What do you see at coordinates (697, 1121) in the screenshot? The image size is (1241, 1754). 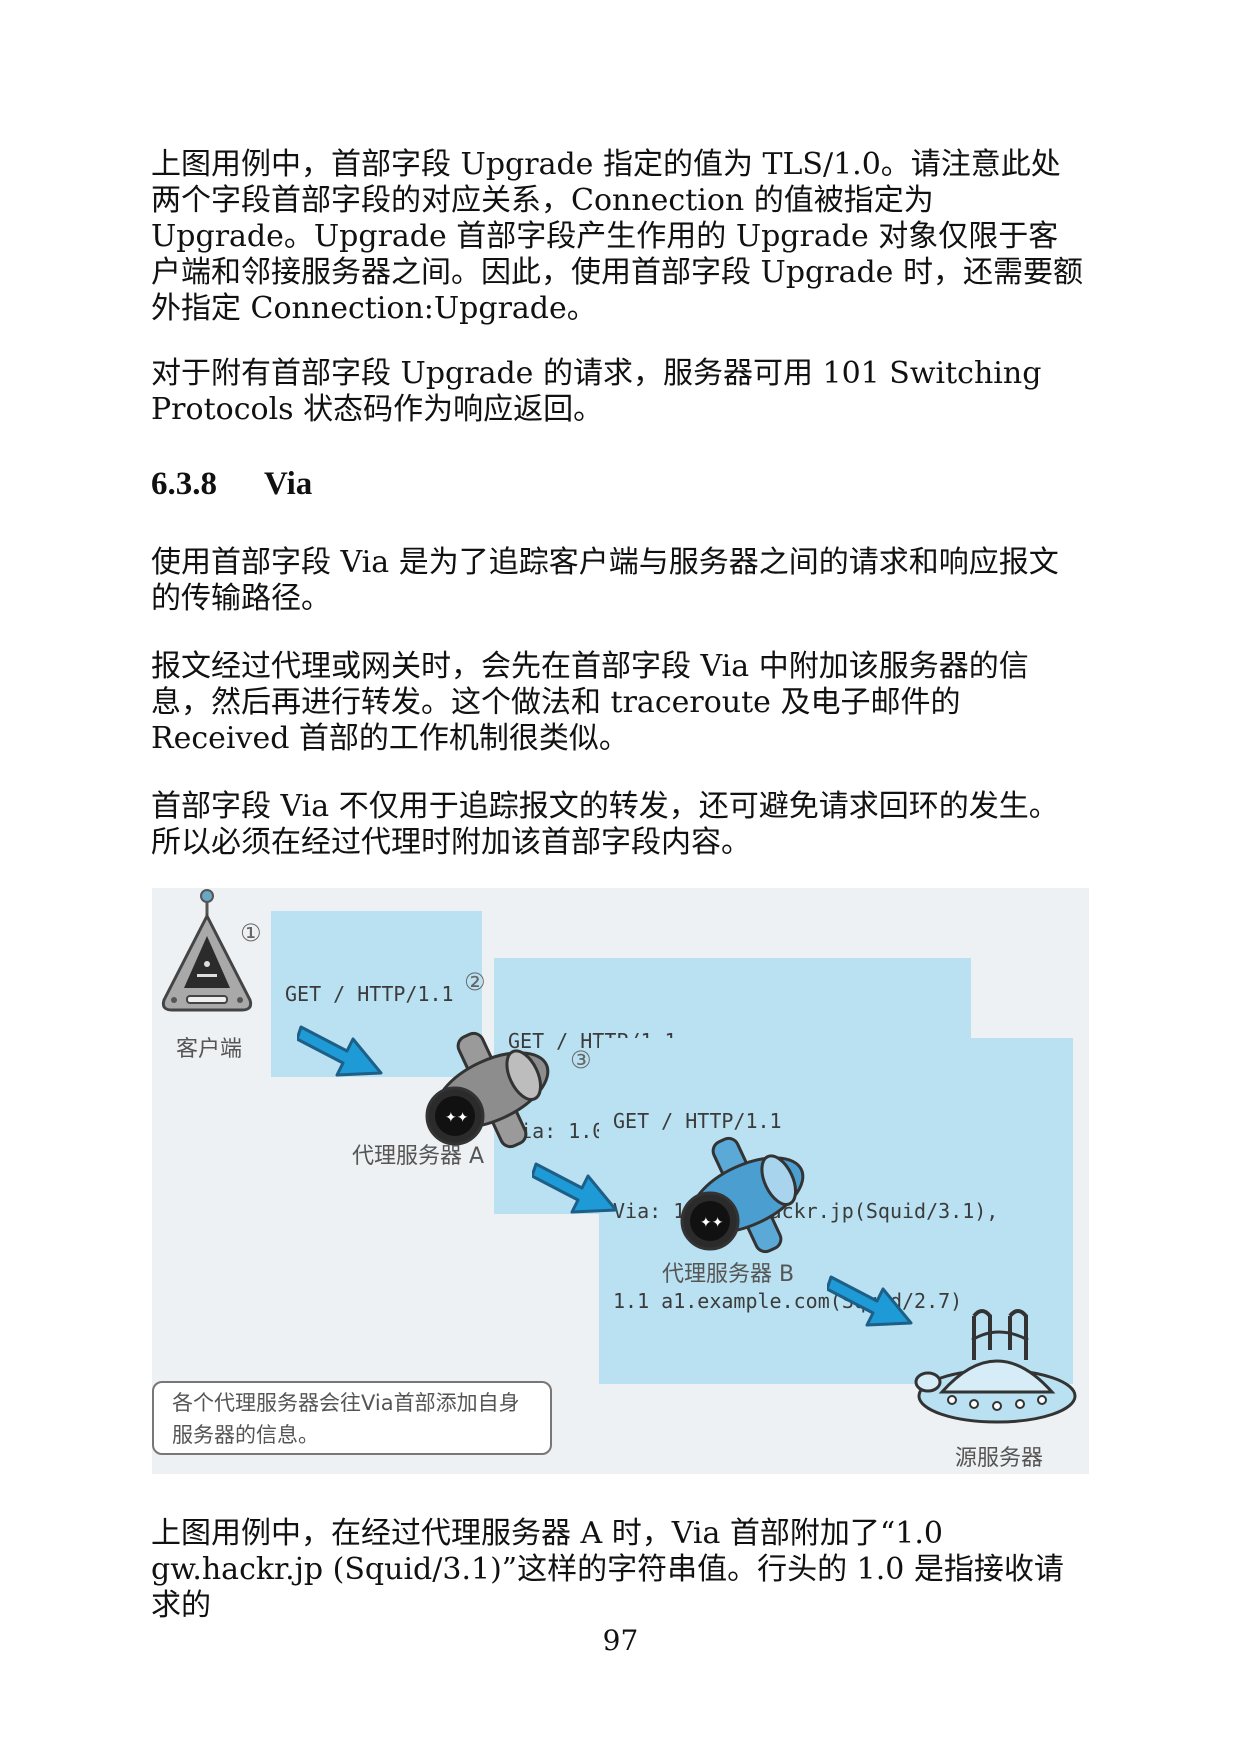 I see `request-3-line-1: GET / HTTP/1.1` at bounding box center [697, 1121].